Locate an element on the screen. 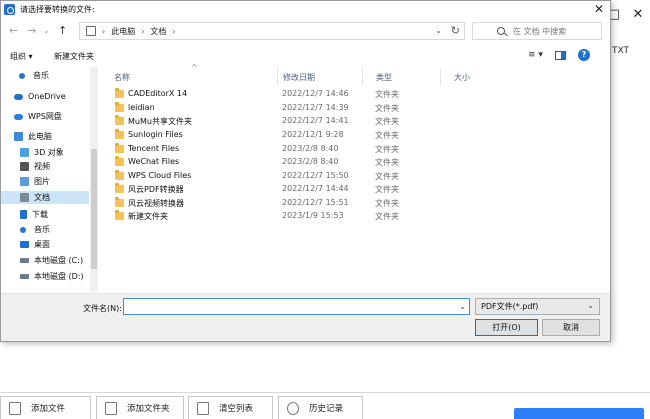 This screenshot has height=419, width=650. cancel-button: 取消 is located at coordinates (571, 327).